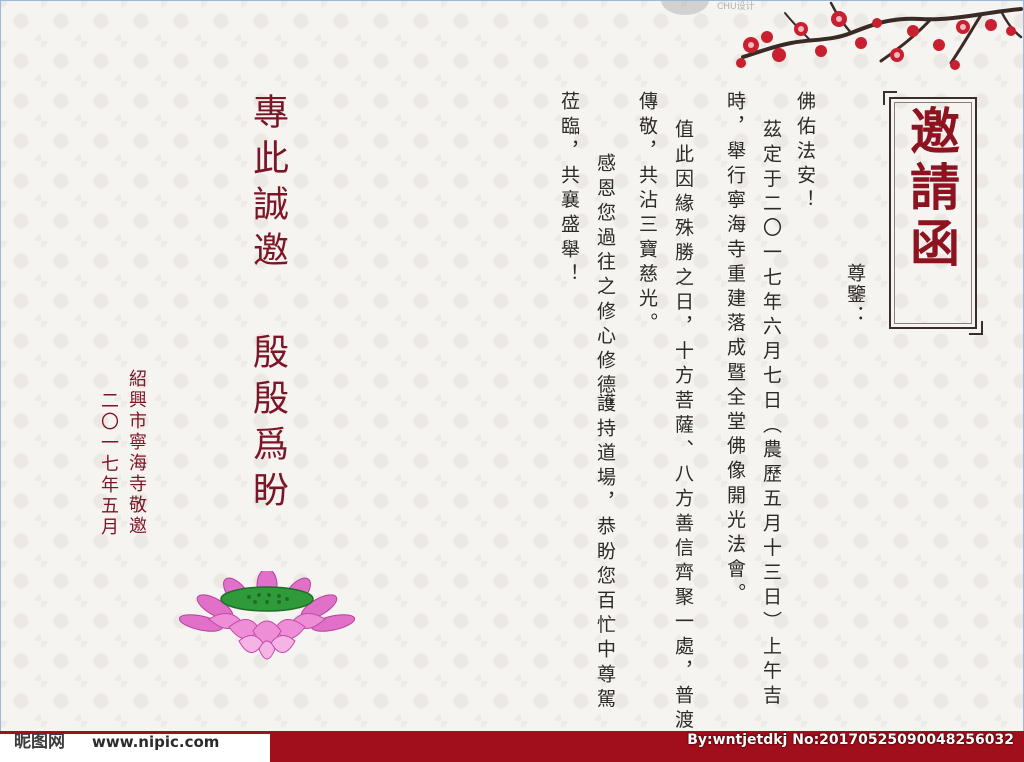  I want to click on honorific-text: 尊鑒：, so click(855, 294).